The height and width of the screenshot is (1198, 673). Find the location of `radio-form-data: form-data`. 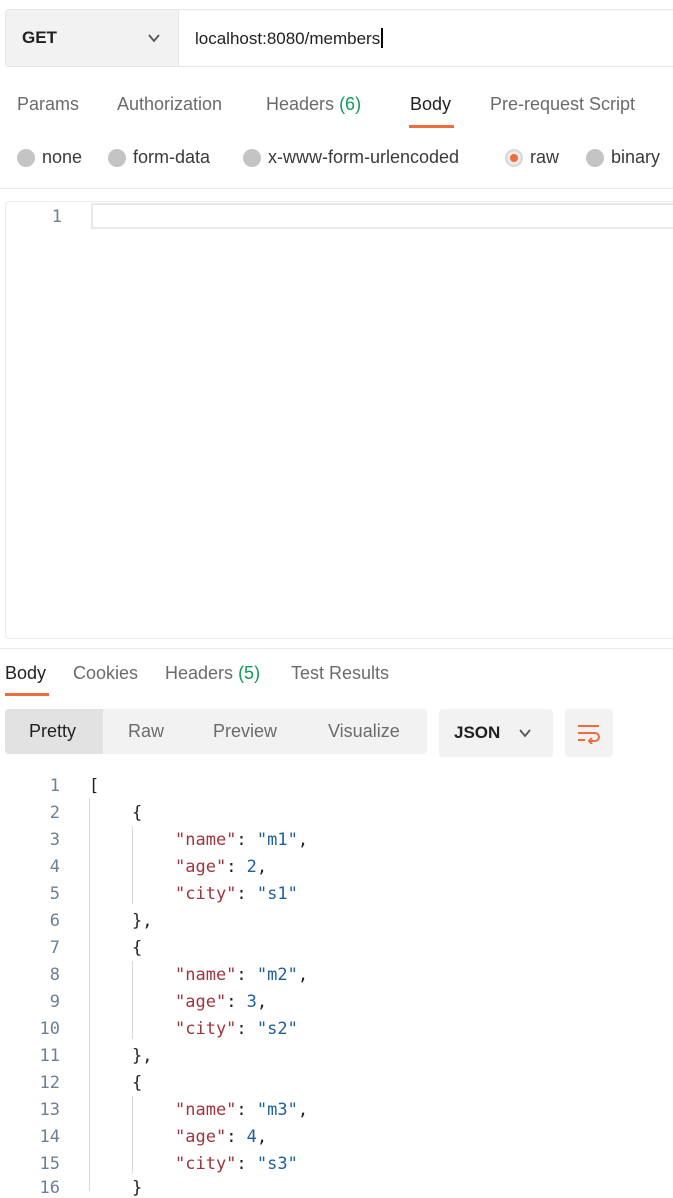

radio-form-data: form-data is located at coordinates (159, 157).